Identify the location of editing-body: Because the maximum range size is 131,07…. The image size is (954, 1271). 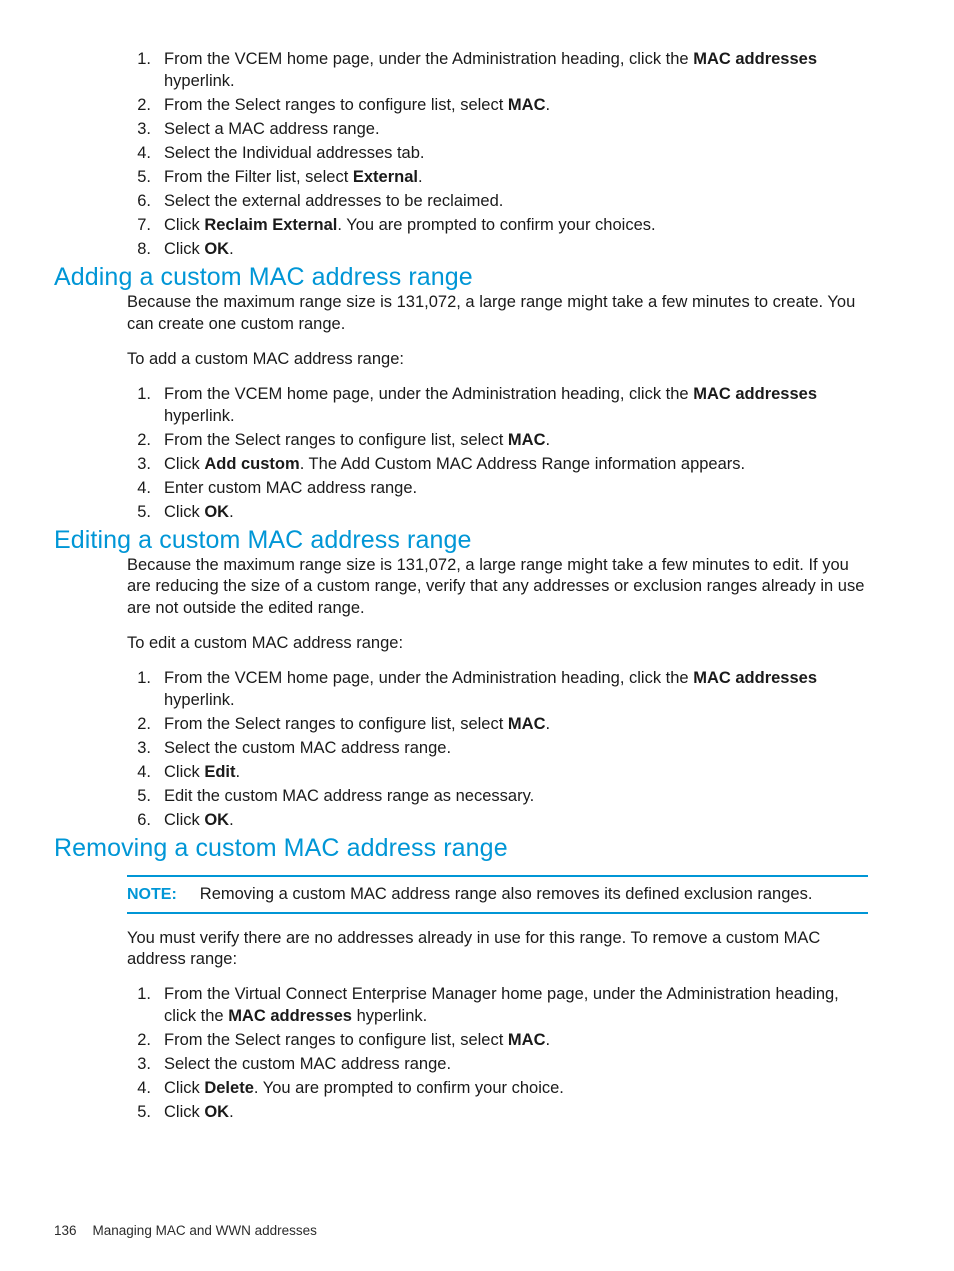
(497, 605).